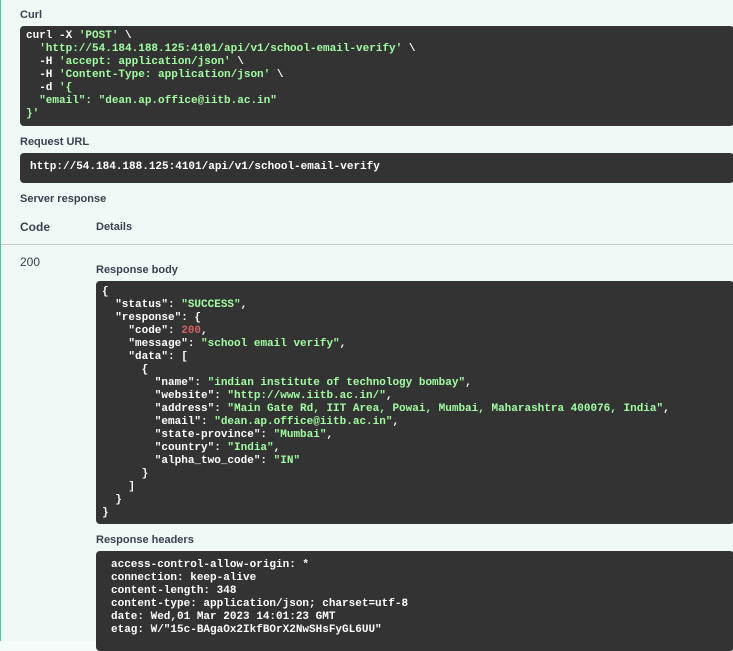 This screenshot has width=733, height=651. What do you see at coordinates (114, 227) in the screenshot?
I see `details-column-header: Details` at bounding box center [114, 227].